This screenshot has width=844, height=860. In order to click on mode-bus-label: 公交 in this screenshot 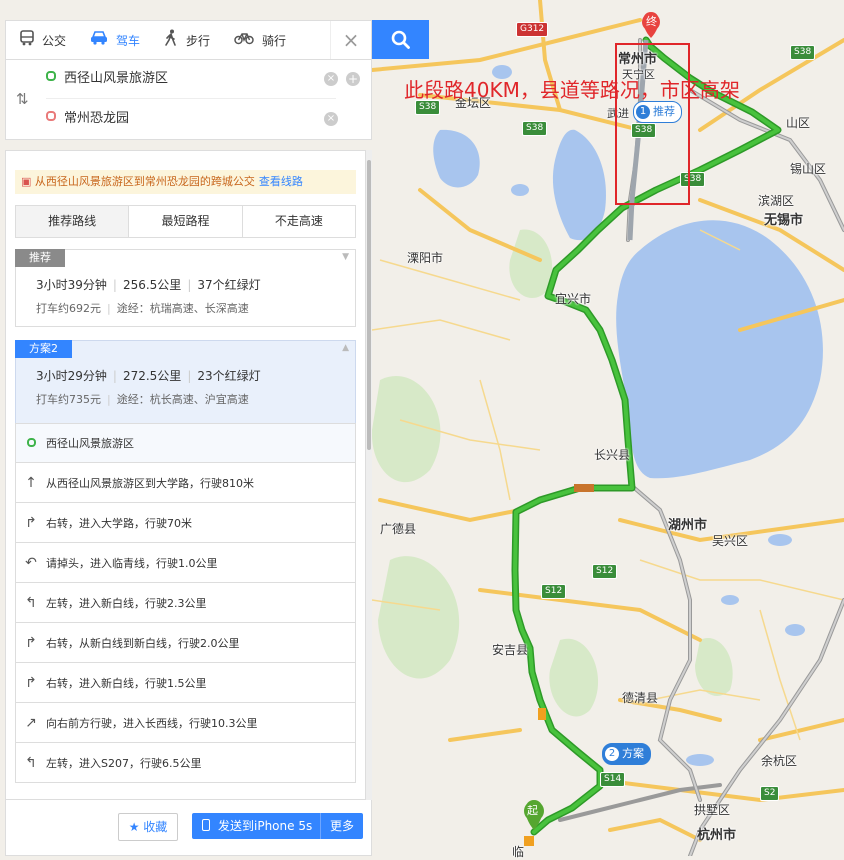, I will do `click(54, 40)`.